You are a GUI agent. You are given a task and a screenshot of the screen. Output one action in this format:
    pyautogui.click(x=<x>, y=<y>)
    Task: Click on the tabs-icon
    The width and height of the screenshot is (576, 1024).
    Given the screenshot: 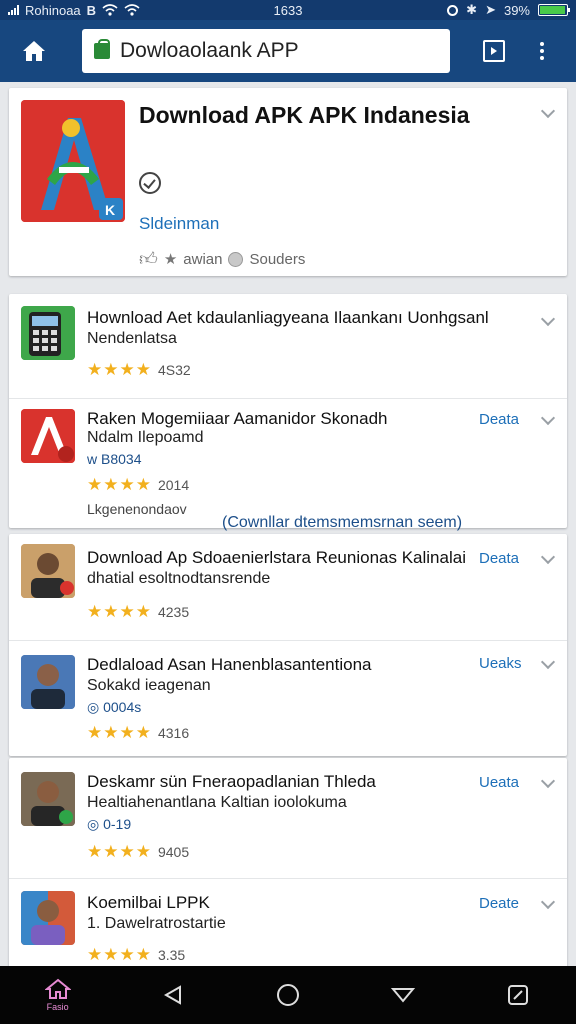 What is the action you would take?
    pyautogui.click(x=494, y=51)
    